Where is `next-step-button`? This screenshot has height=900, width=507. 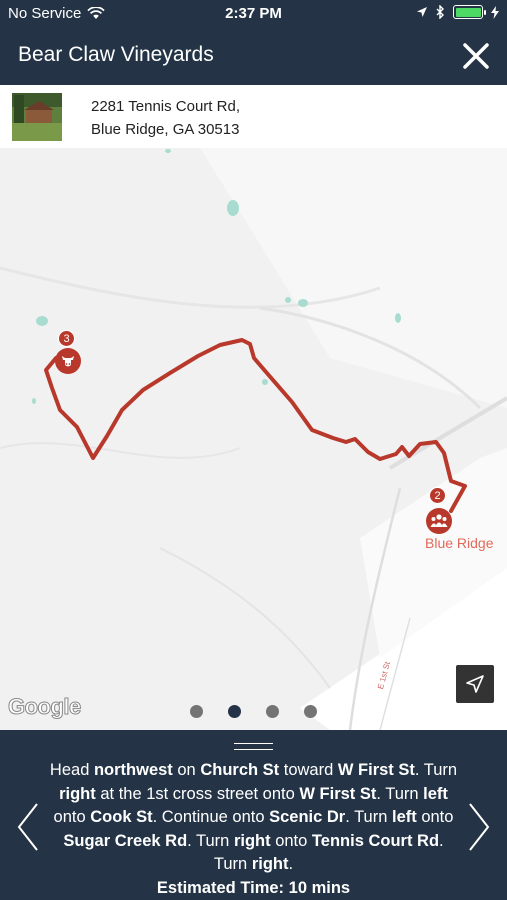
next-step-button is located at coordinates (479, 827).